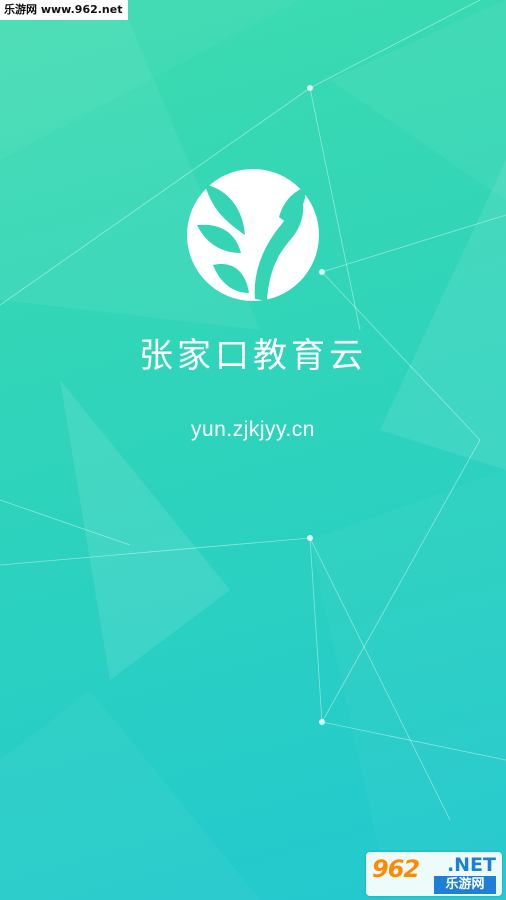  What do you see at coordinates (253, 235) in the screenshot?
I see `sprout-leaf-logo-icon` at bounding box center [253, 235].